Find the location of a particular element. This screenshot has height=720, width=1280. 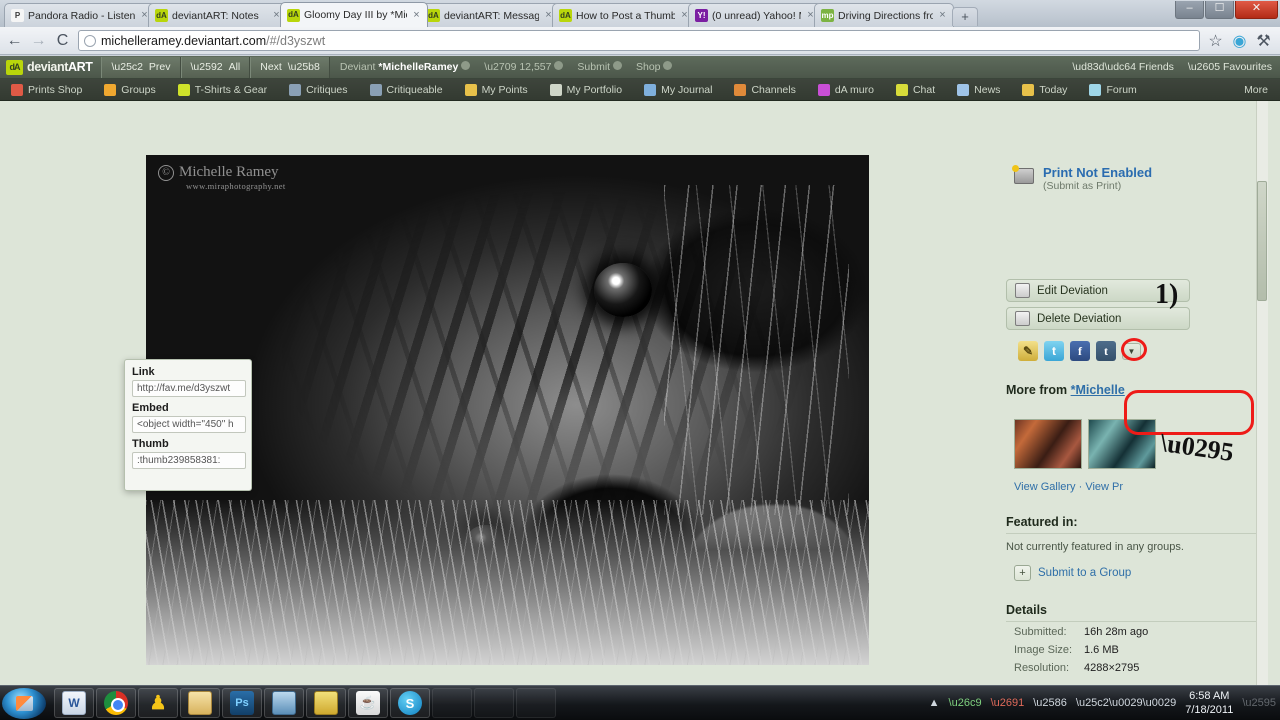

browser-tab-5: Y!(0 unread) Yahoo! Mail, mi× is located at coordinates (755, 15).